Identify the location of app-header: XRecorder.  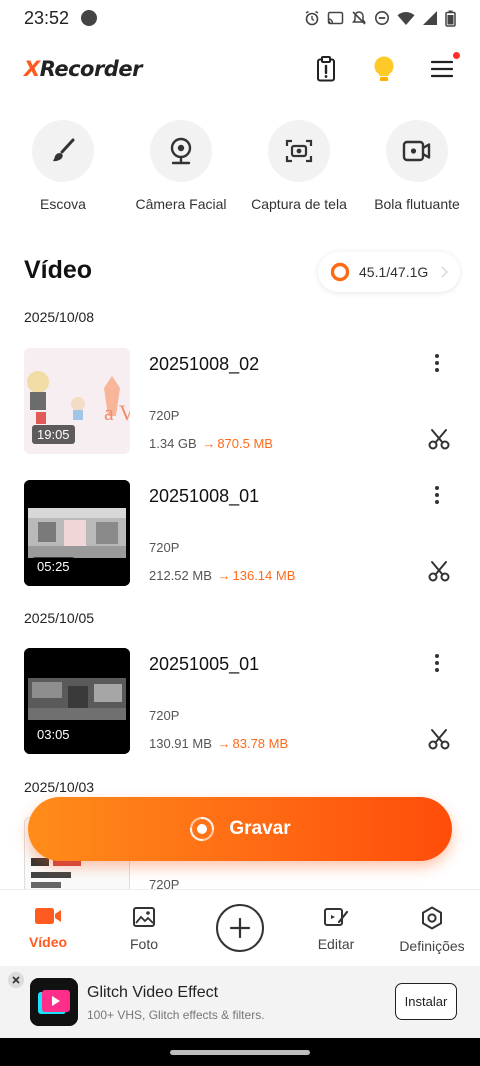
(240, 69).